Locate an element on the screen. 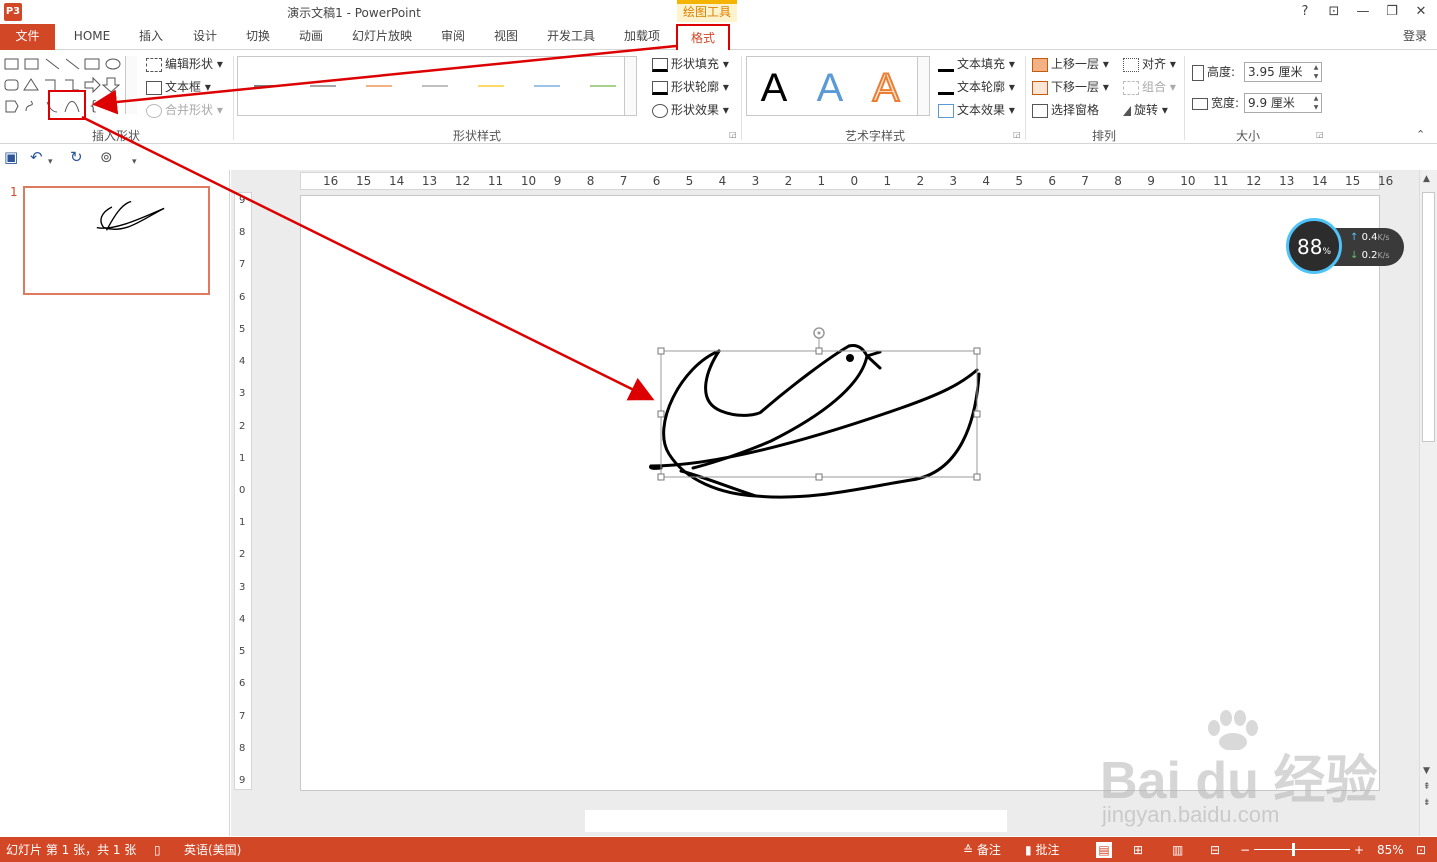 The image size is (1437, 862). slideshow-view-icon: ⊟ is located at coordinates (1215, 850).